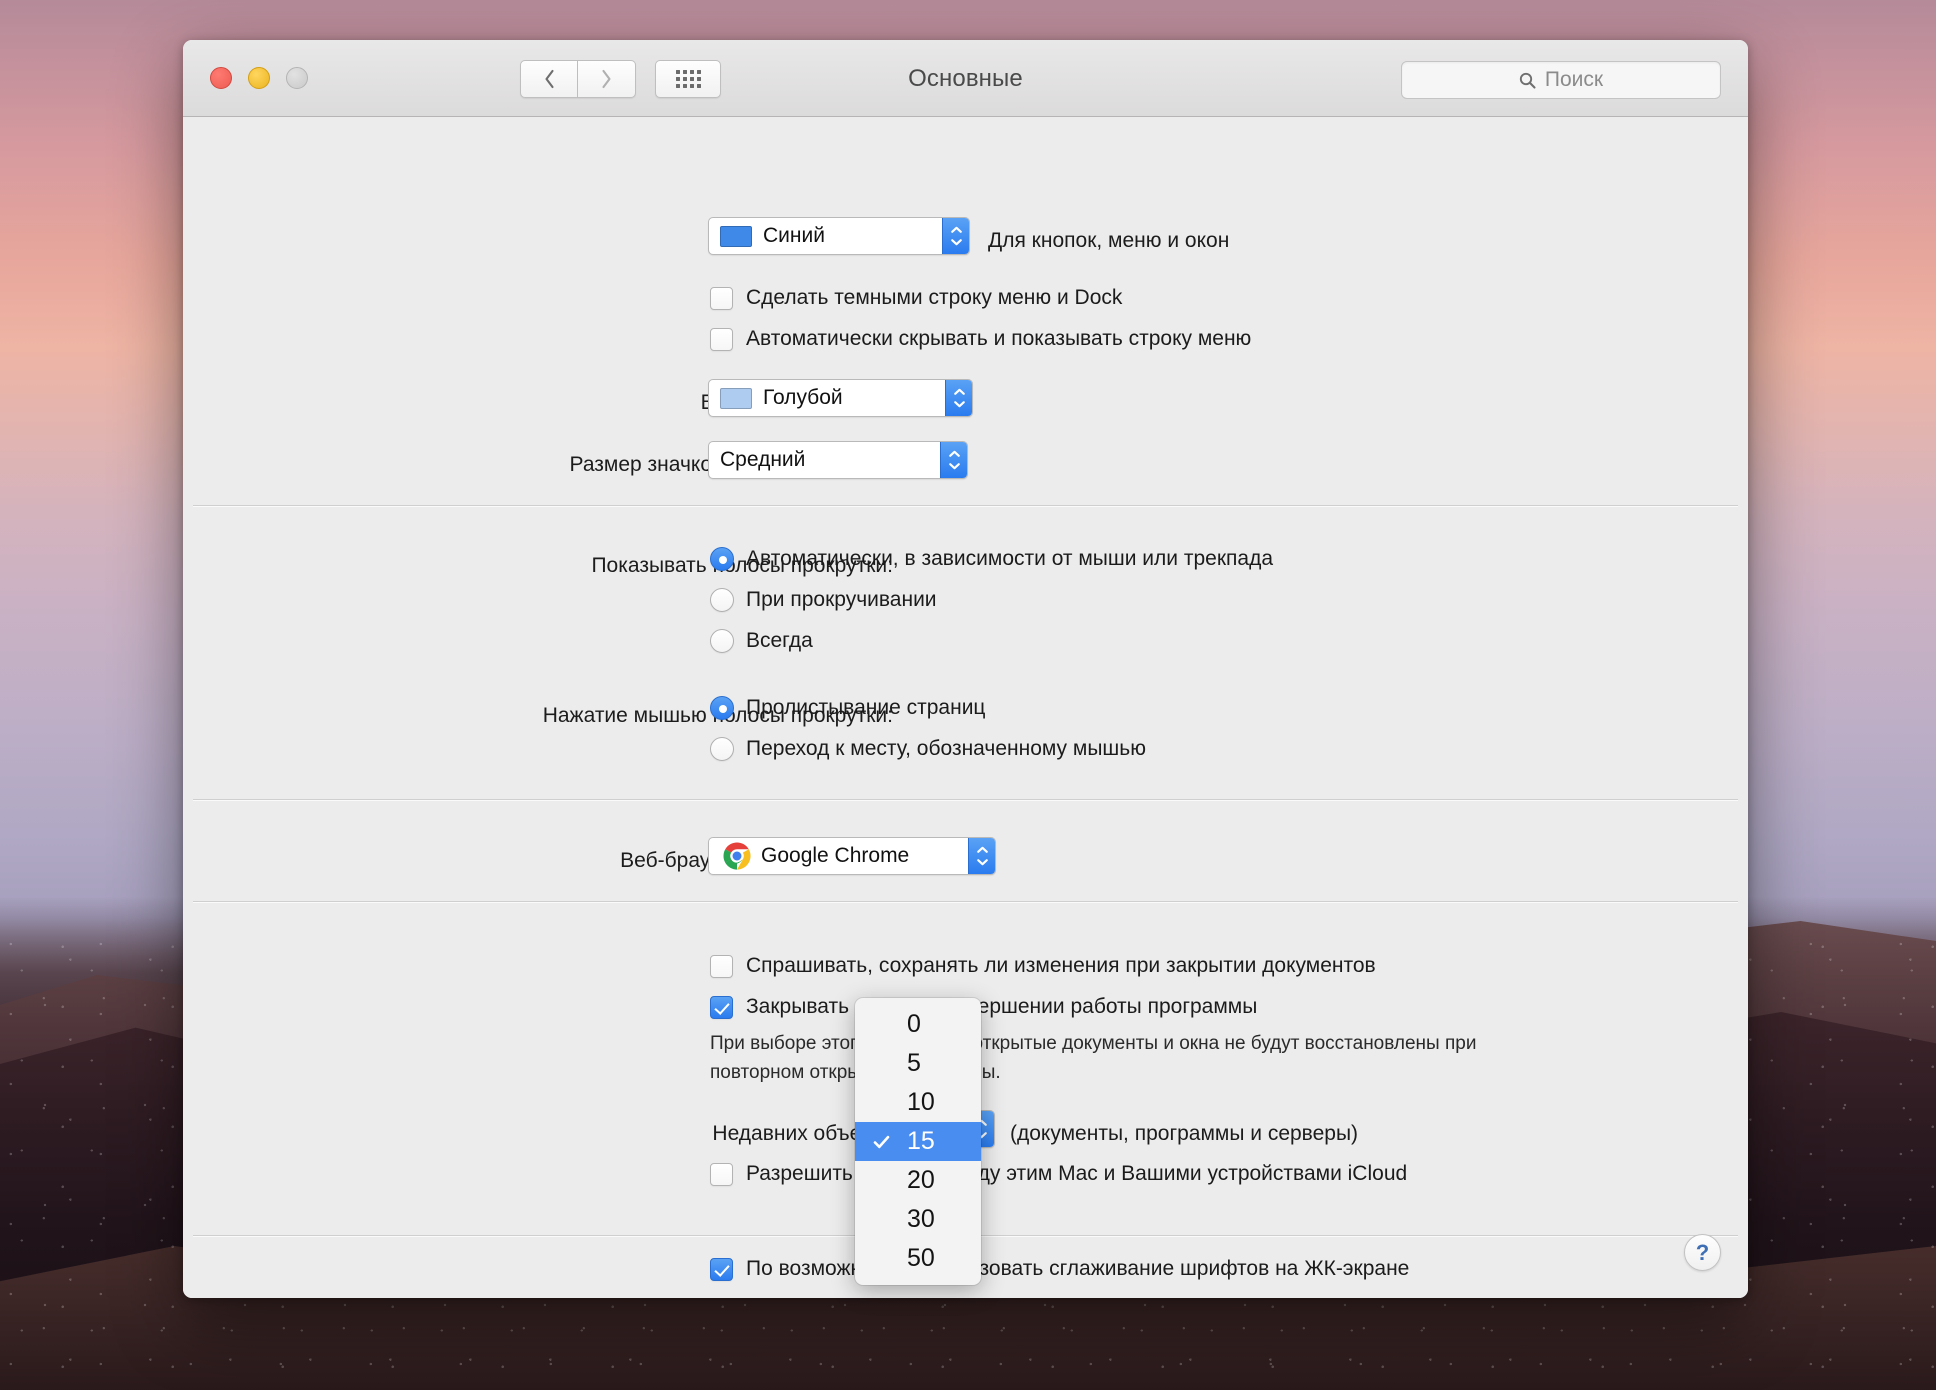 Image resolution: width=1936 pixels, height=1390 pixels. I want to click on appearance-value: Синий, so click(794, 235).